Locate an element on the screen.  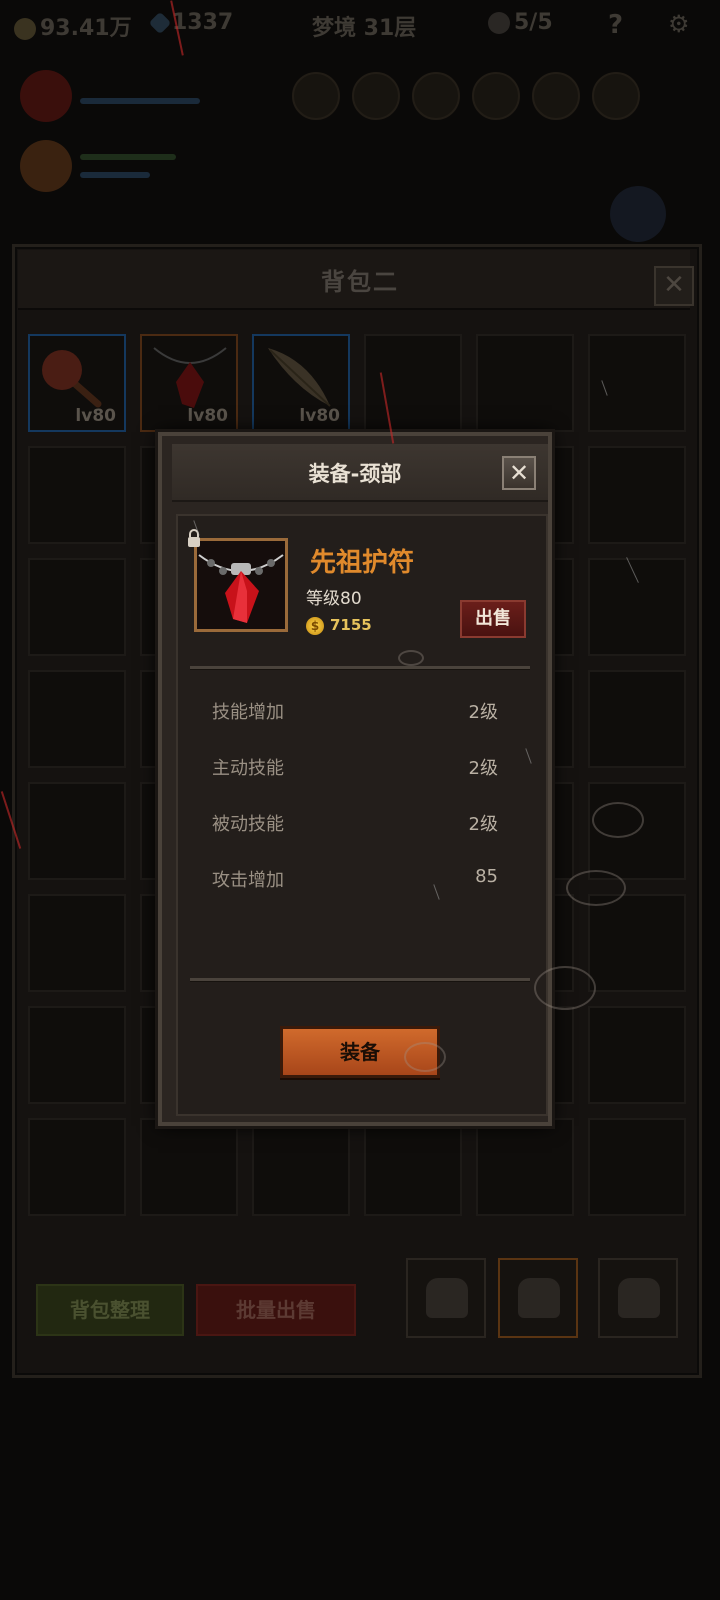
stat-label: 被动技能 is located at coordinates (248, 824).